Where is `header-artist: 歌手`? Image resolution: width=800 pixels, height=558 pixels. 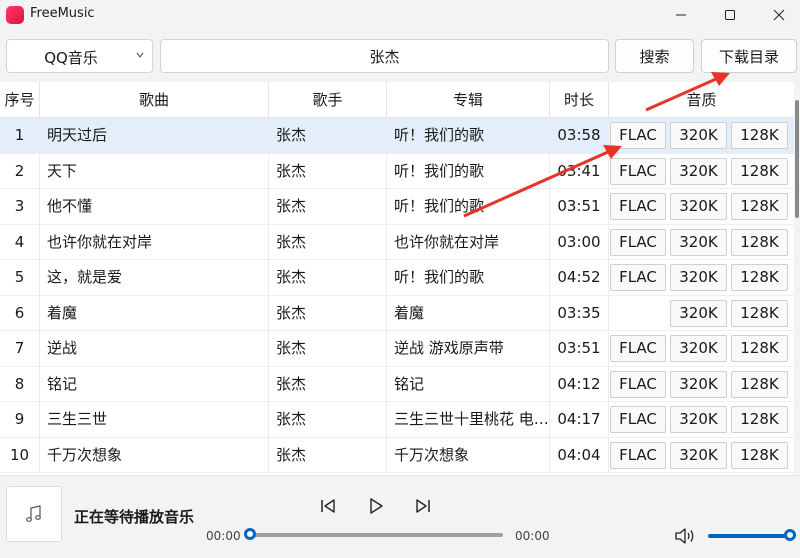 header-artist: 歌手 is located at coordinates (328, 100).